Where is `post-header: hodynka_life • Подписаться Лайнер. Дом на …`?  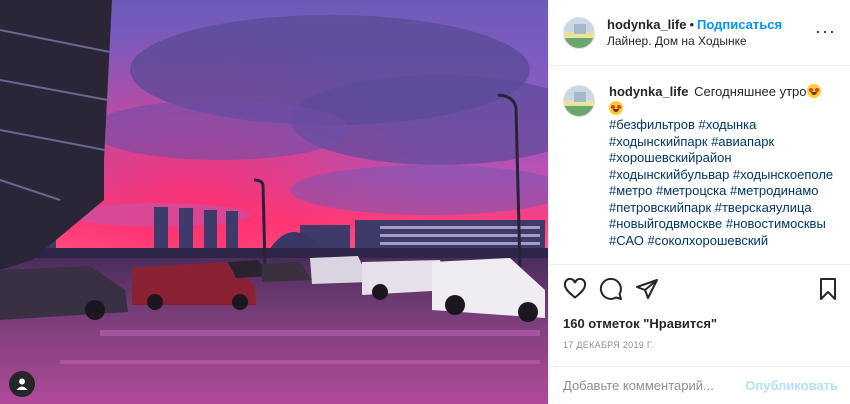 post-header: hodynka_life • Подписаться Лайнер. Дом на … is located at coordinates (699, 33).